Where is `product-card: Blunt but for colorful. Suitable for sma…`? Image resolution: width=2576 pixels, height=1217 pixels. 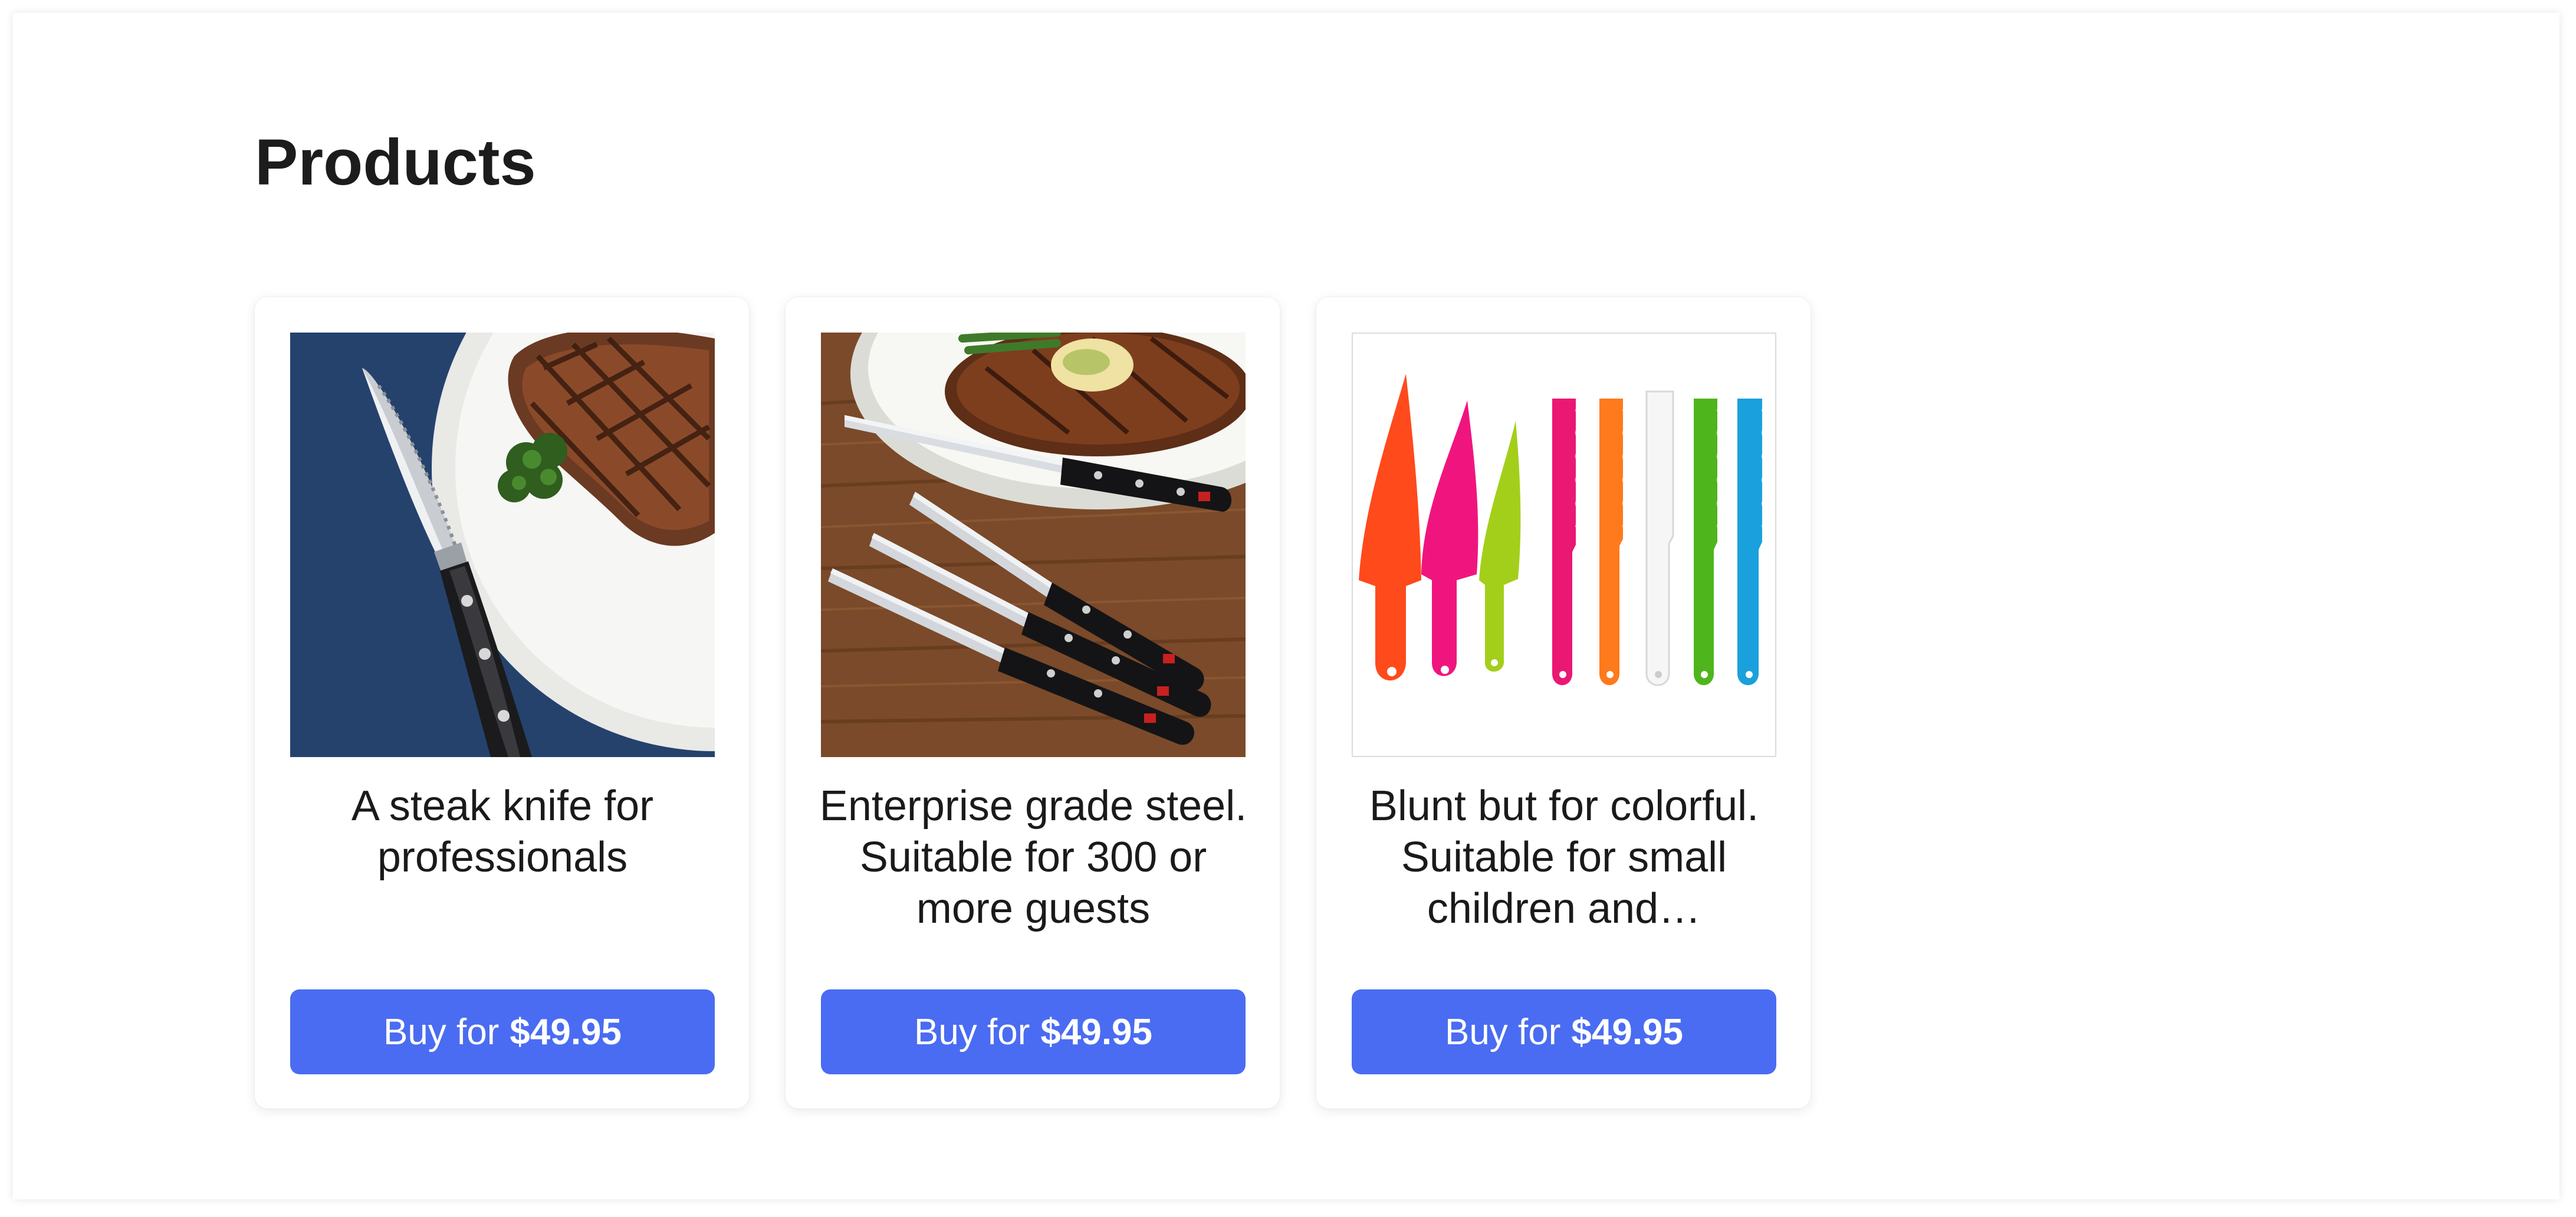
product-card: Blunt but for colorful. Suitable for sma… is located at coordinates (1563, 703).